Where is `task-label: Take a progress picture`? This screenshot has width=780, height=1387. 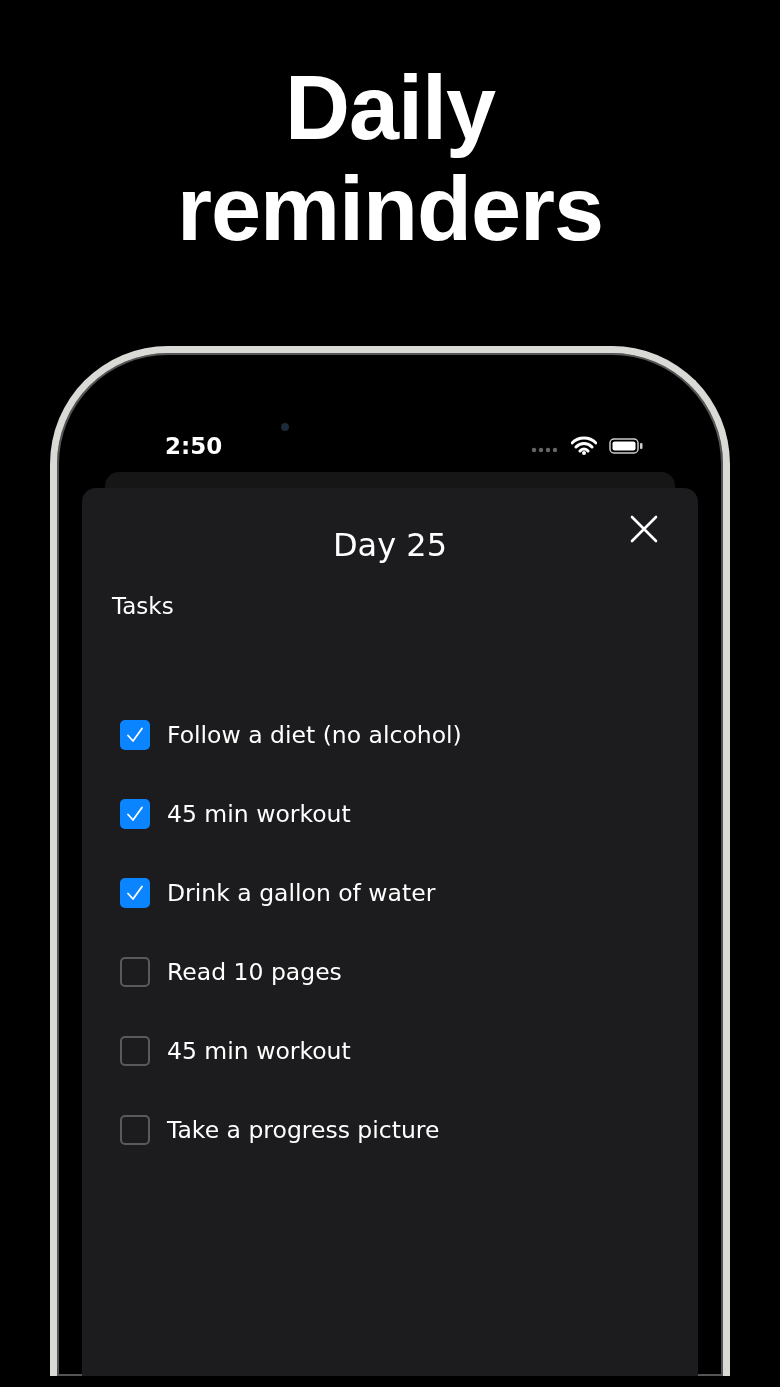
task-label: Take a progress picture is located at coordinates (303, 1129).